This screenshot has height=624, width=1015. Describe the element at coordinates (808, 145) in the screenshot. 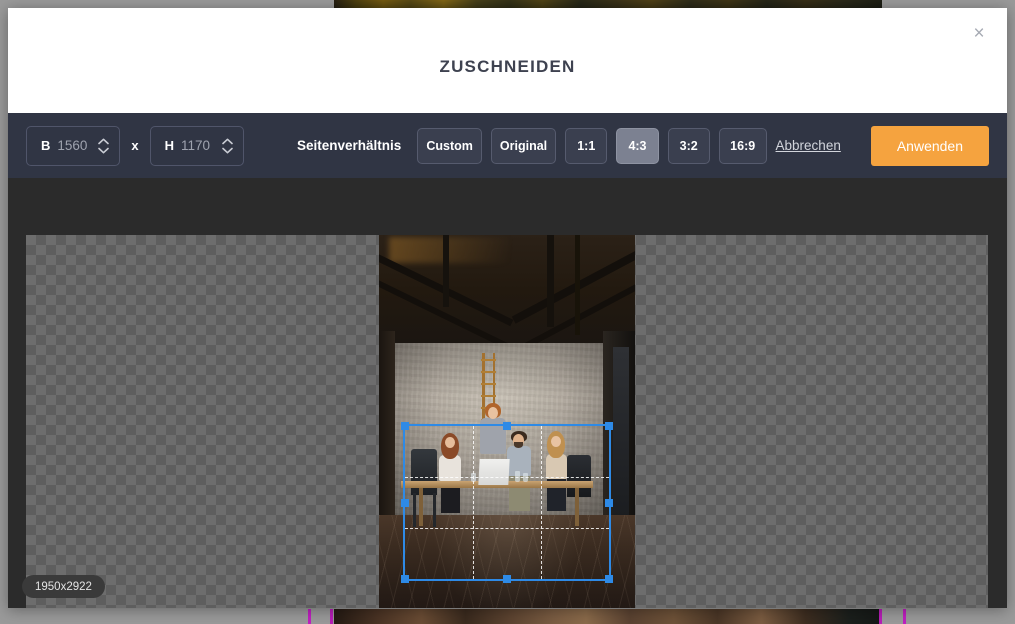

I see `cancel-button: Abbrechen` at that location.